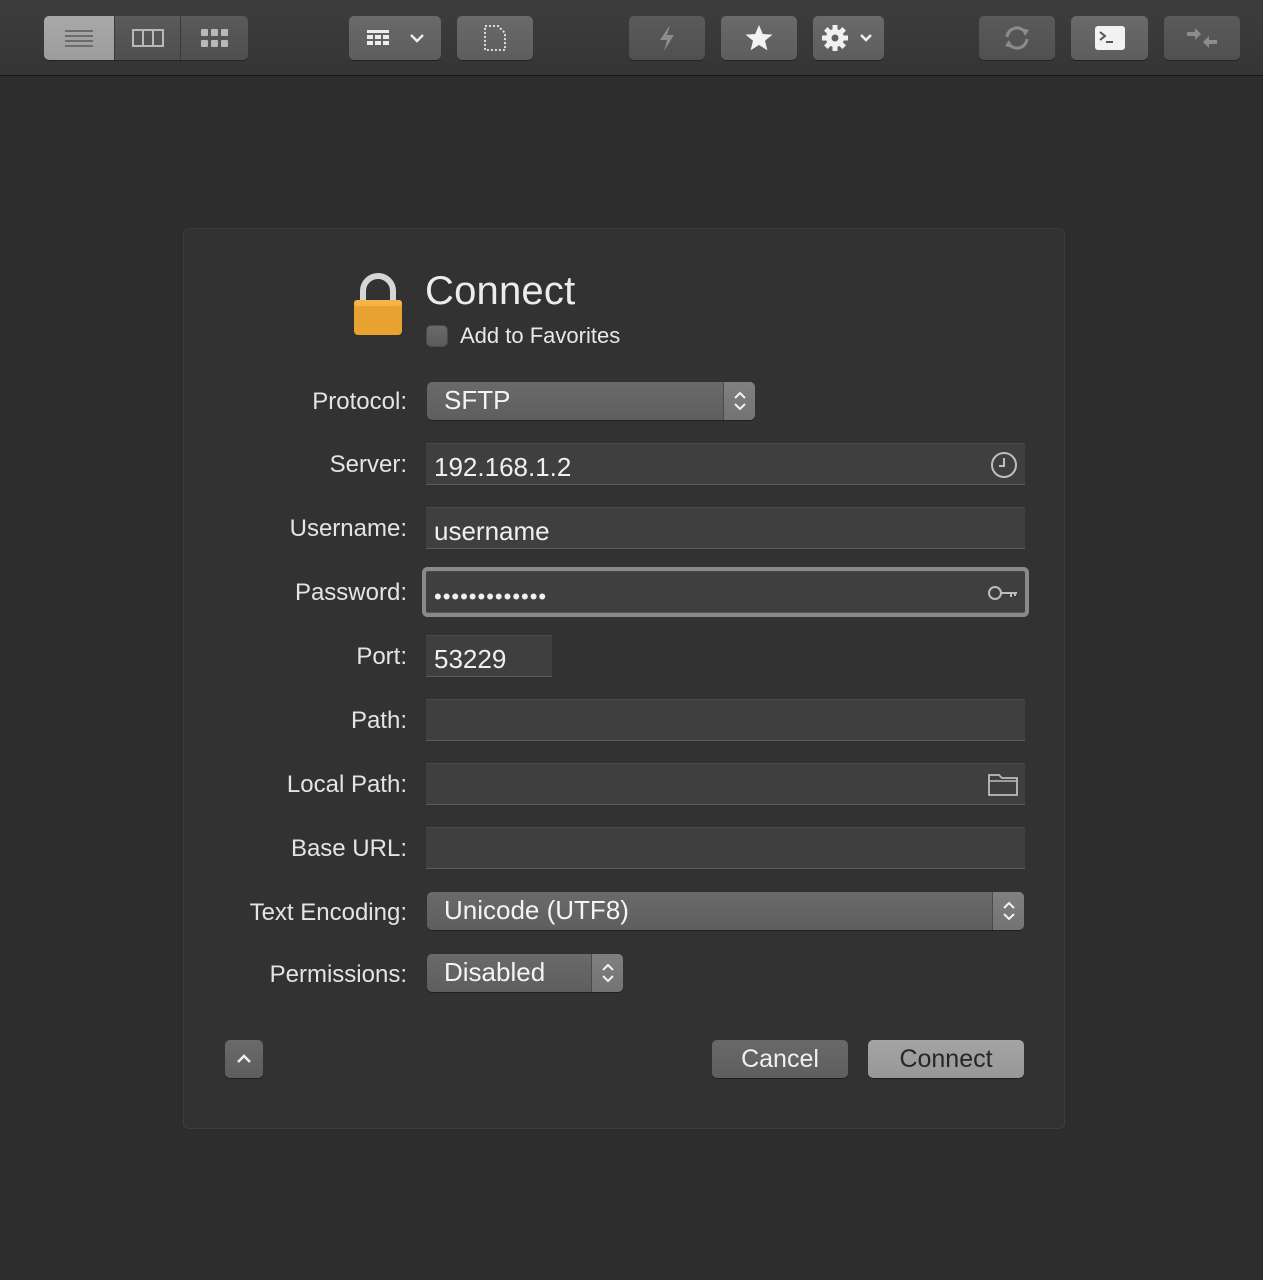 The height and width of the screenshot is (1280, 1263). Describe the element at coordinates (536, 910) in the screenshot. I see `text-encoding-value: Unicode (UTF8)` at that location.